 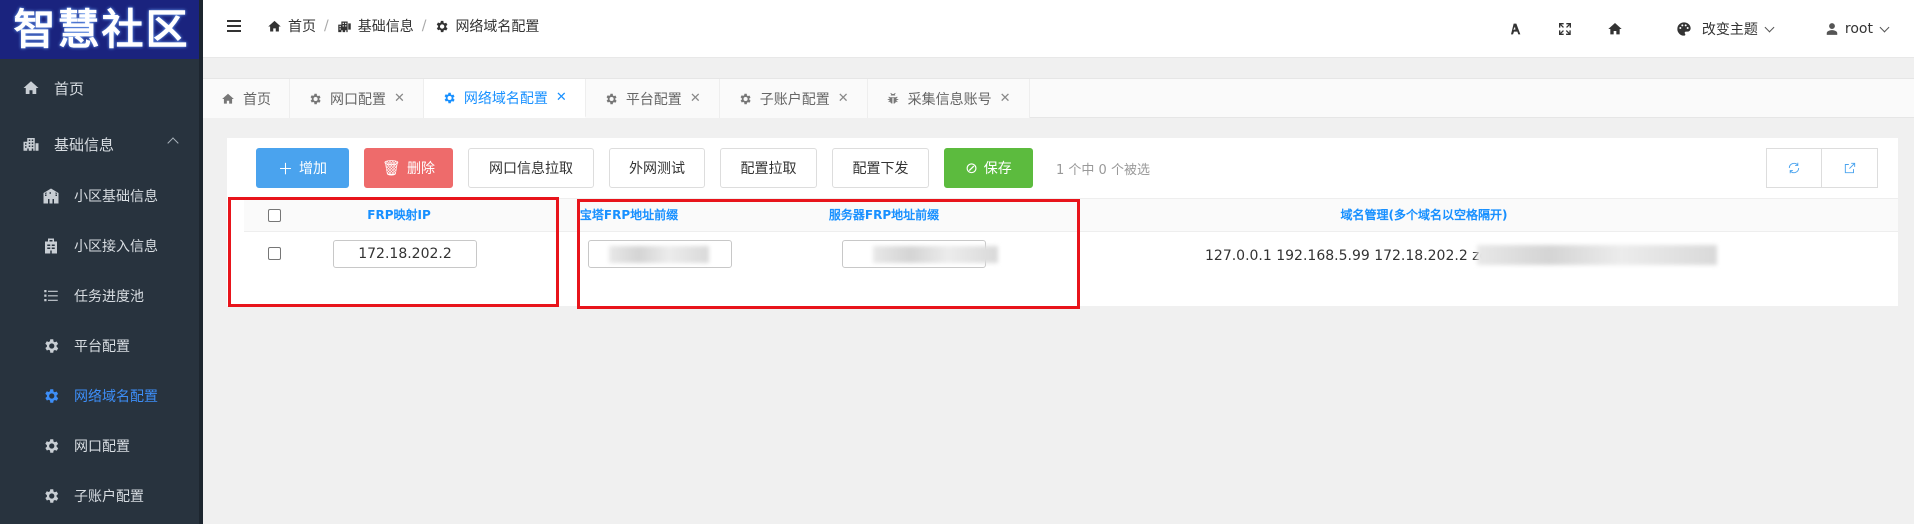 I want to click on selection-count: 1 个中 0 个被选, so click(x=1103, y=170).